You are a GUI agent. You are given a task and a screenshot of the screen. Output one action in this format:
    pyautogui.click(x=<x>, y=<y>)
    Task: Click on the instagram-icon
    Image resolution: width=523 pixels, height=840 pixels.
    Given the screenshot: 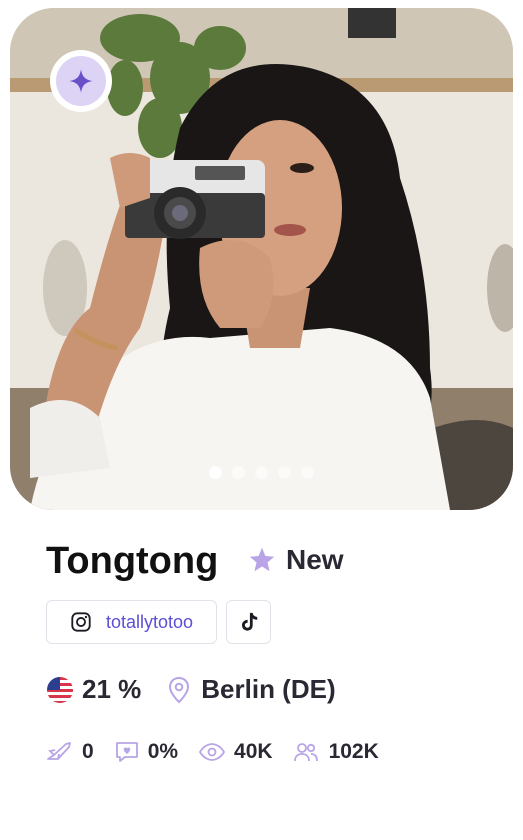 What is the action you would take?
    pyautogui.click(x=81, y=622)
    